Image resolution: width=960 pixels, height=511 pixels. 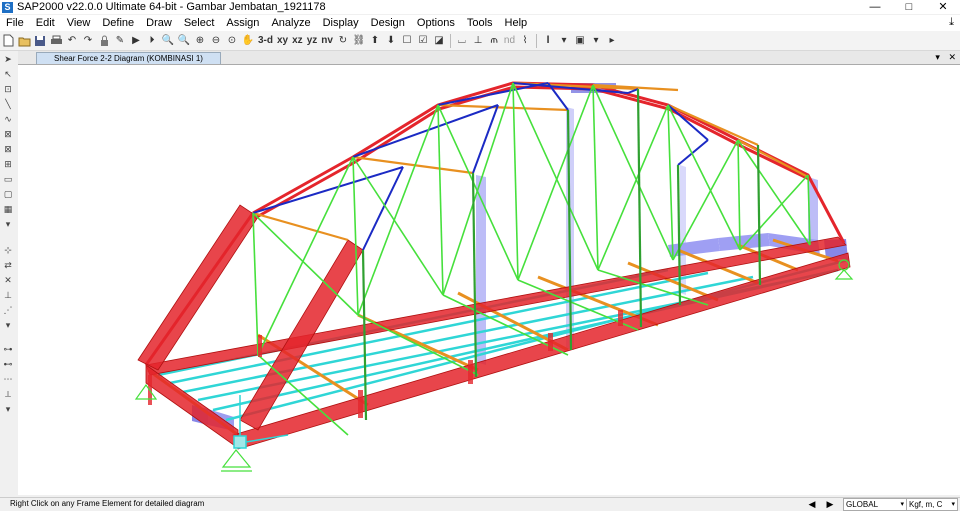 What do you see at coordinates (265, 40) in the screenshot?
I see `view-3d-button: 3-d` at bounding box center [265, 40].